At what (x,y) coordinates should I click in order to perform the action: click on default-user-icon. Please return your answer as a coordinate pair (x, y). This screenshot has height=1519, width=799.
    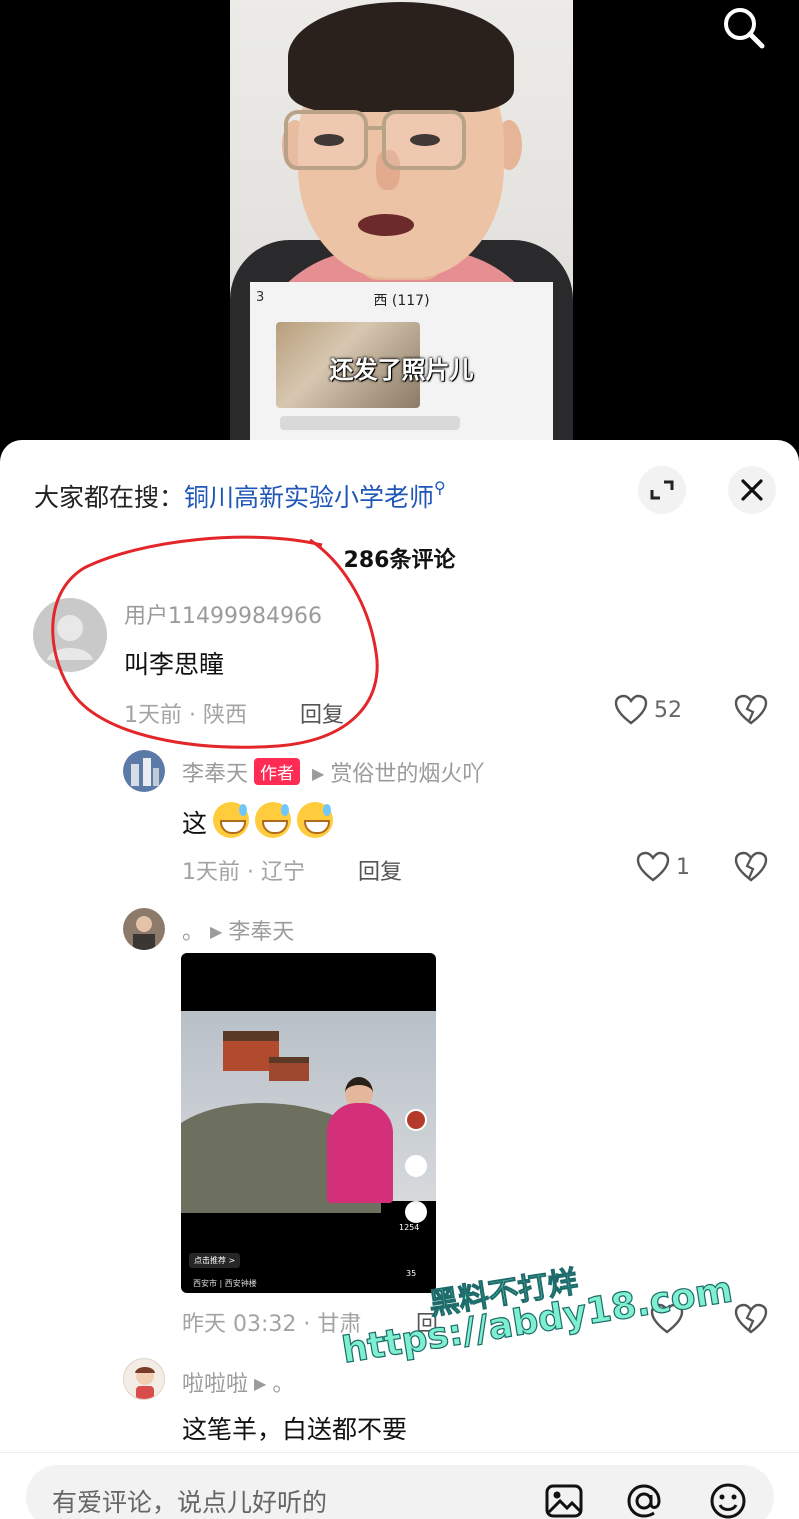
    Looking at the image, I should click on (70, 637).